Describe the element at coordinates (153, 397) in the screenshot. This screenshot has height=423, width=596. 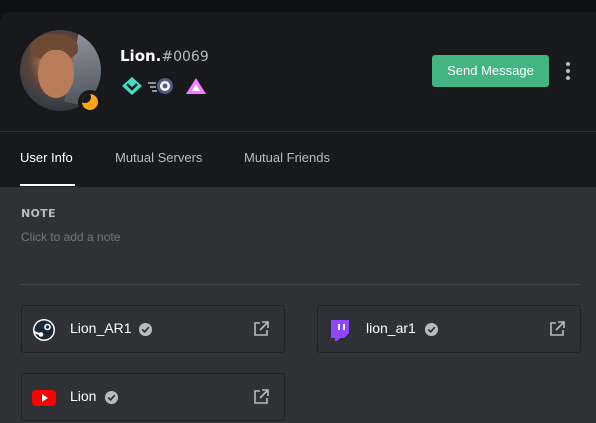
I see `connection-youtube: Lion` at that location.